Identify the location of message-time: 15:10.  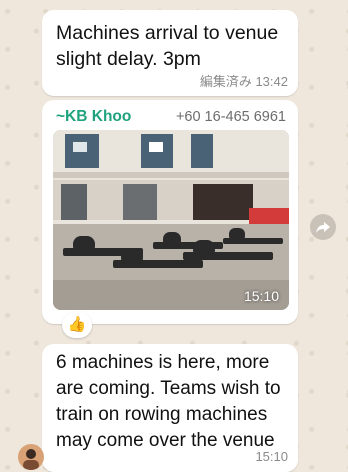
(271, 456).